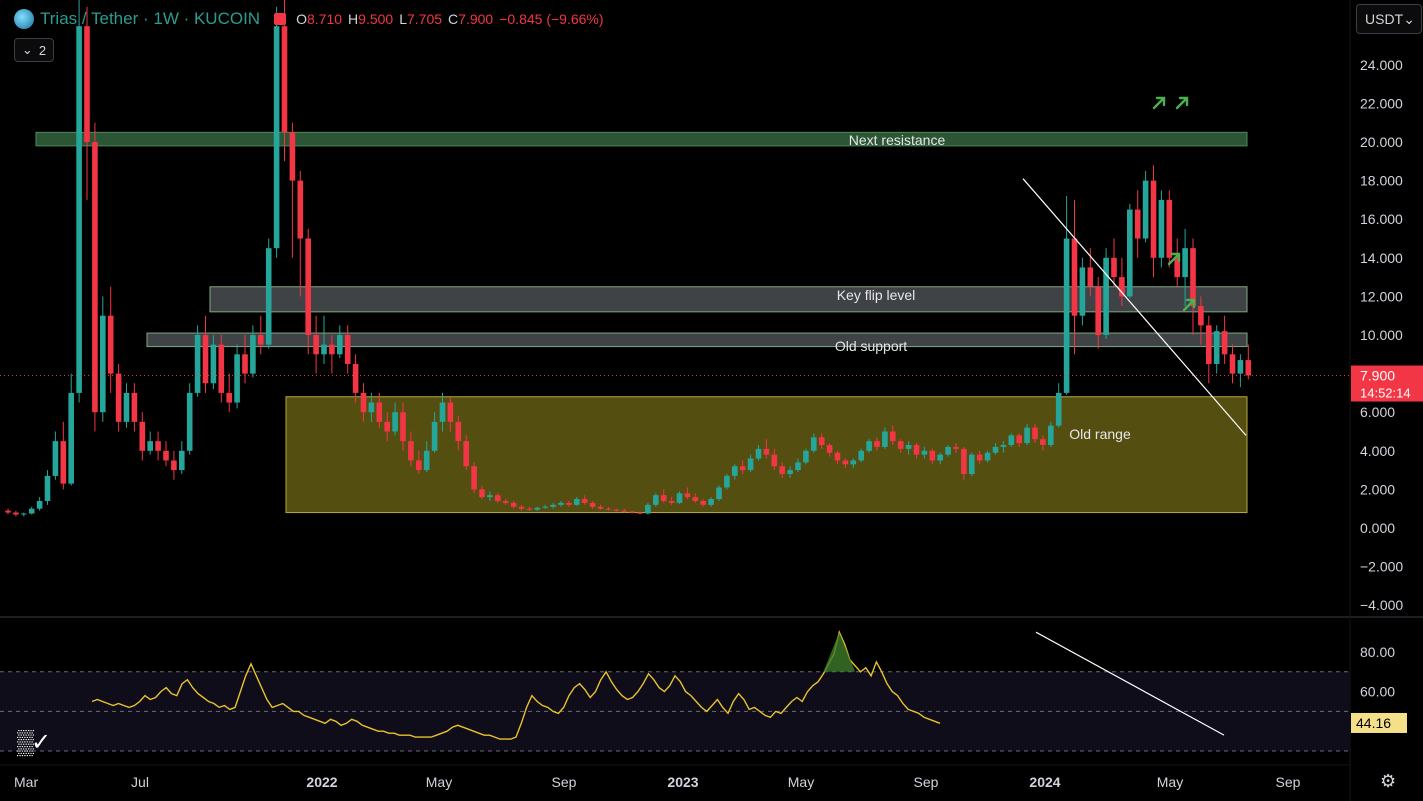 The height and width of the screenshot is (801, 1423). I want to click on ohlc-high: H9.500, so click(371, 19).